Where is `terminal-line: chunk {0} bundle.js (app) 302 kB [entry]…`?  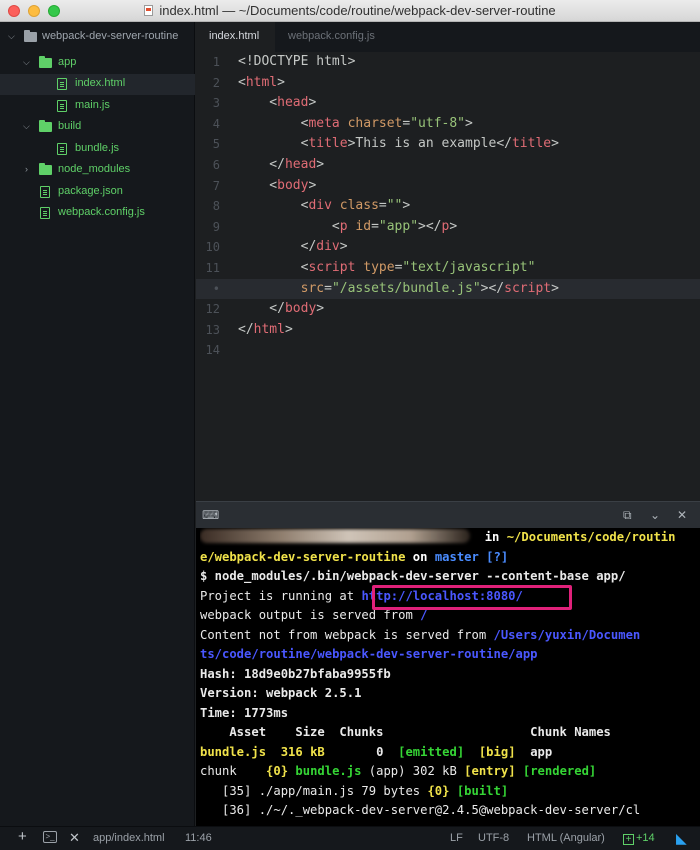
terminal-line: chunk {0} bundle.js (app) 302 kB [entry]… is located at coordinates (450, 772).